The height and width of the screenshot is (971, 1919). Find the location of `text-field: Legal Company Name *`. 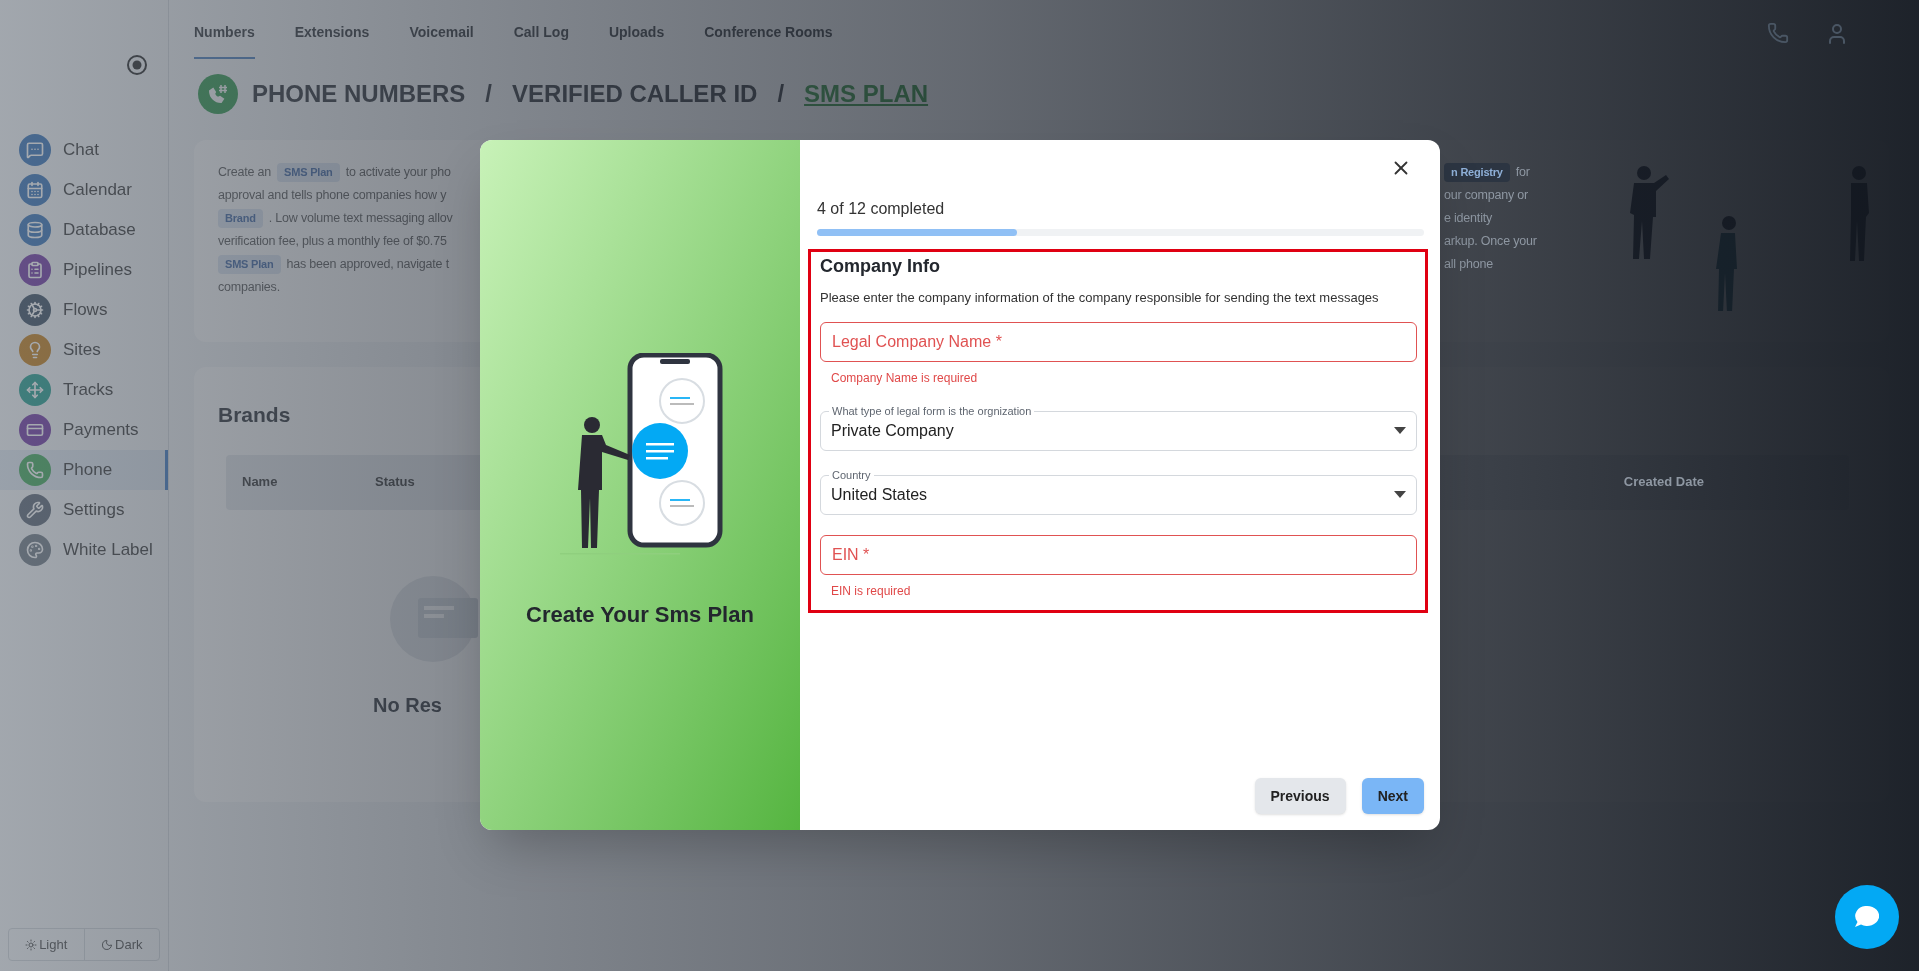

text-field: Legal Company Name * is located at coordinates (1118, 341).